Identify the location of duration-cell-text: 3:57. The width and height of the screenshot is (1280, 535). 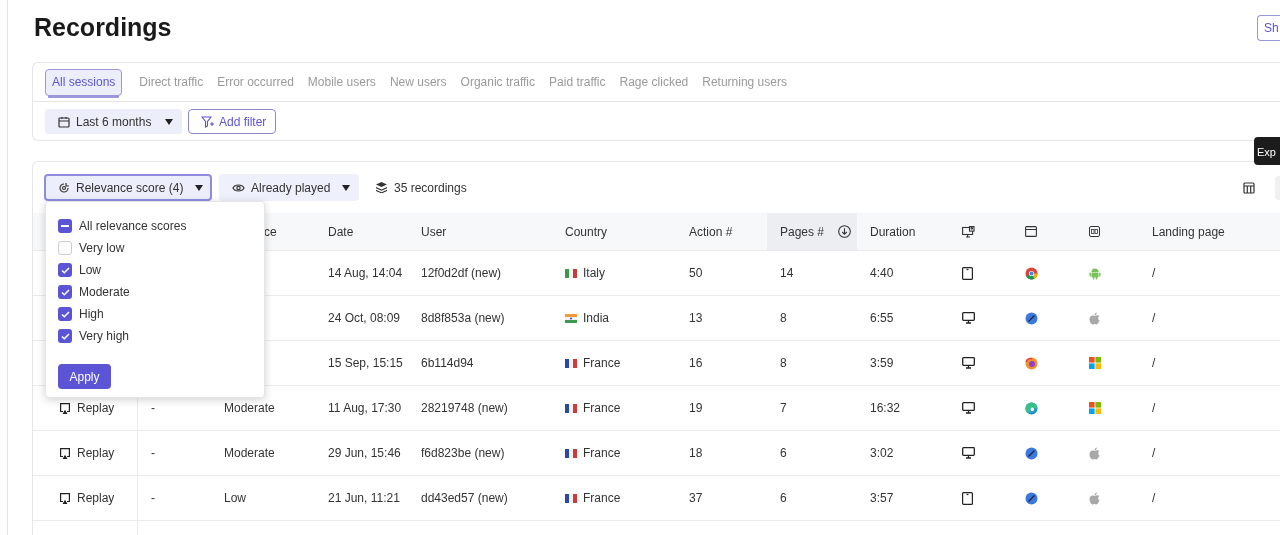
(882, 498).